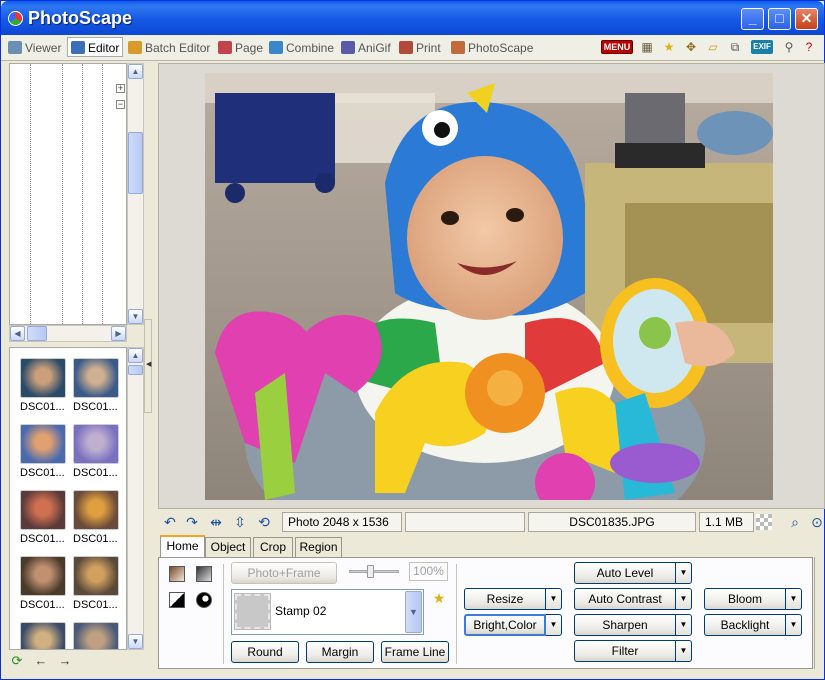 The width and height of the screenshot is (825, 680). Describe the element at coordinates (35, 48) in the screenshot. I see `tab-viewer: Viewer` at that location.